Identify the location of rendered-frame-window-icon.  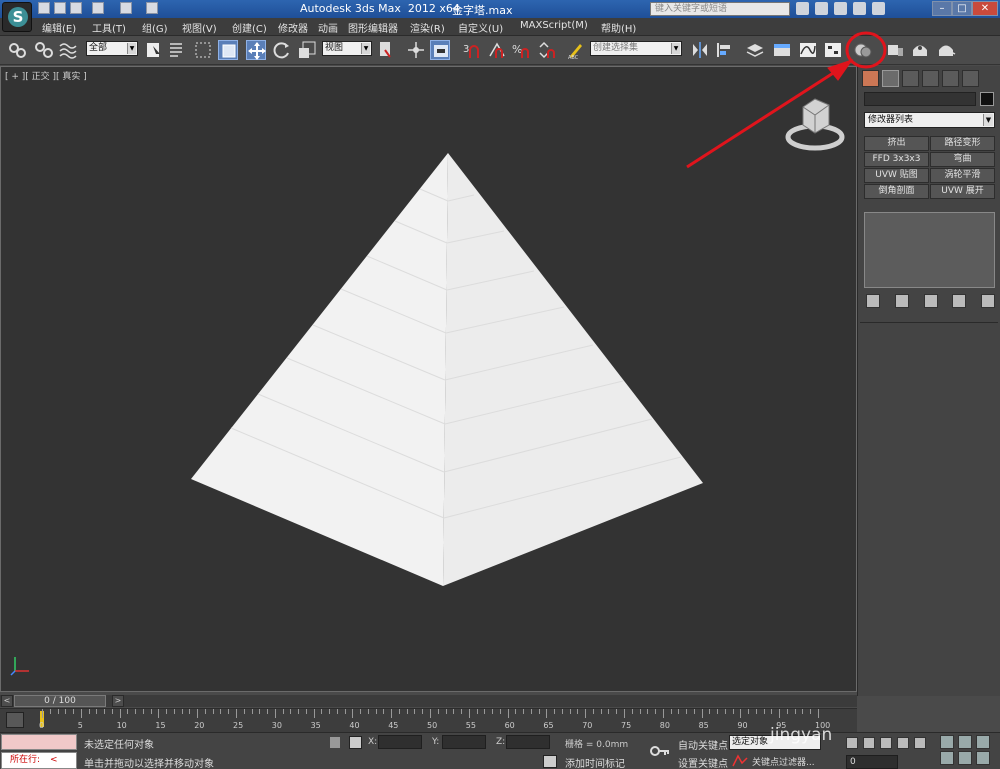
(920, 50).